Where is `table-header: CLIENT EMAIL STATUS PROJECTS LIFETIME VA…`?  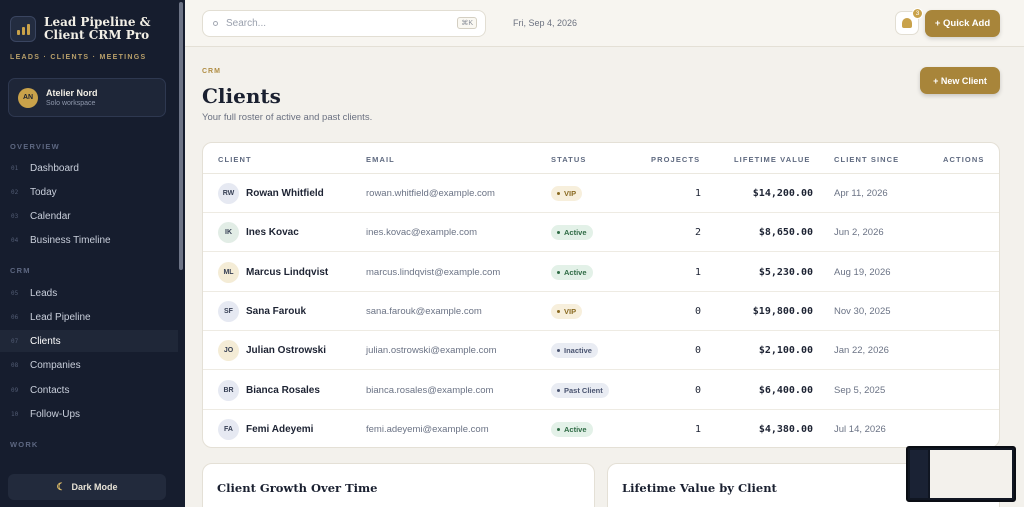 table-header: CLIENT EMAIL STATUS PROJECTS LIFETIME VA… is located at coordinates (601, 158).